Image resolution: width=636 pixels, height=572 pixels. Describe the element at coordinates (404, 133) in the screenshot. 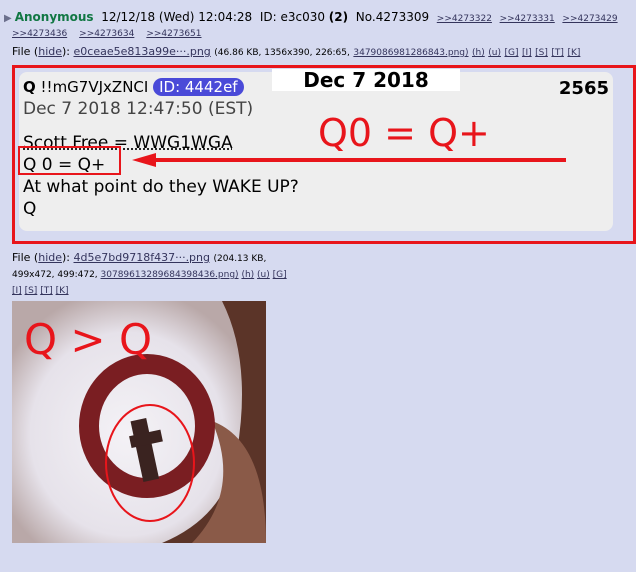

I see `red-annotation-text: Q0 = Q+` at that location.